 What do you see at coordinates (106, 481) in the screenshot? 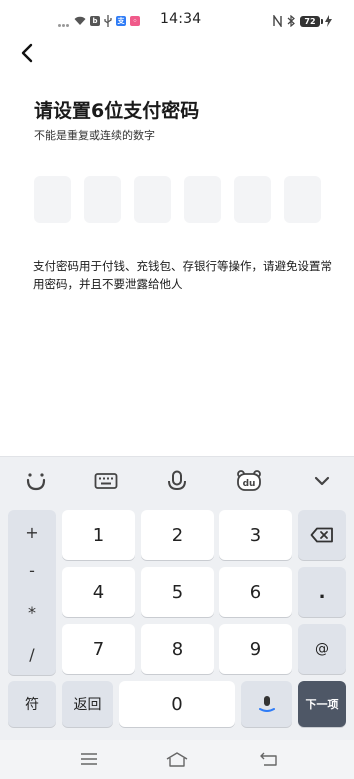
I see `keyboard-icon` at bounding box center [106, 481].